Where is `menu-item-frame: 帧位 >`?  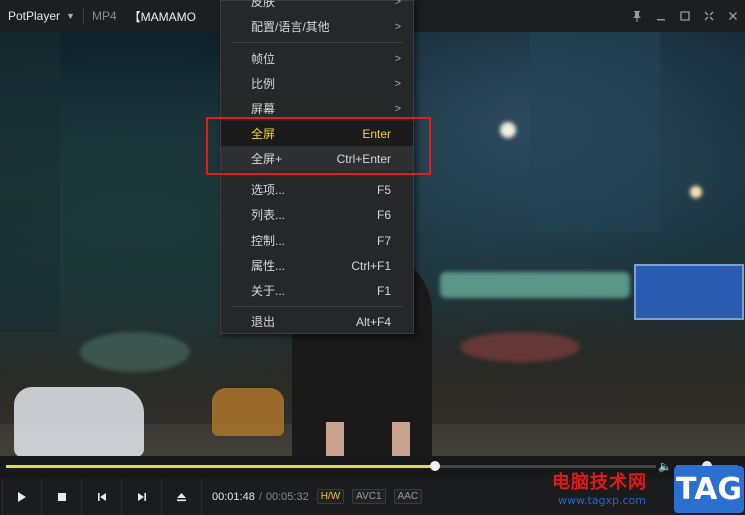 menu-item-frame: 帧位 > is located at coordinates (317, 58).